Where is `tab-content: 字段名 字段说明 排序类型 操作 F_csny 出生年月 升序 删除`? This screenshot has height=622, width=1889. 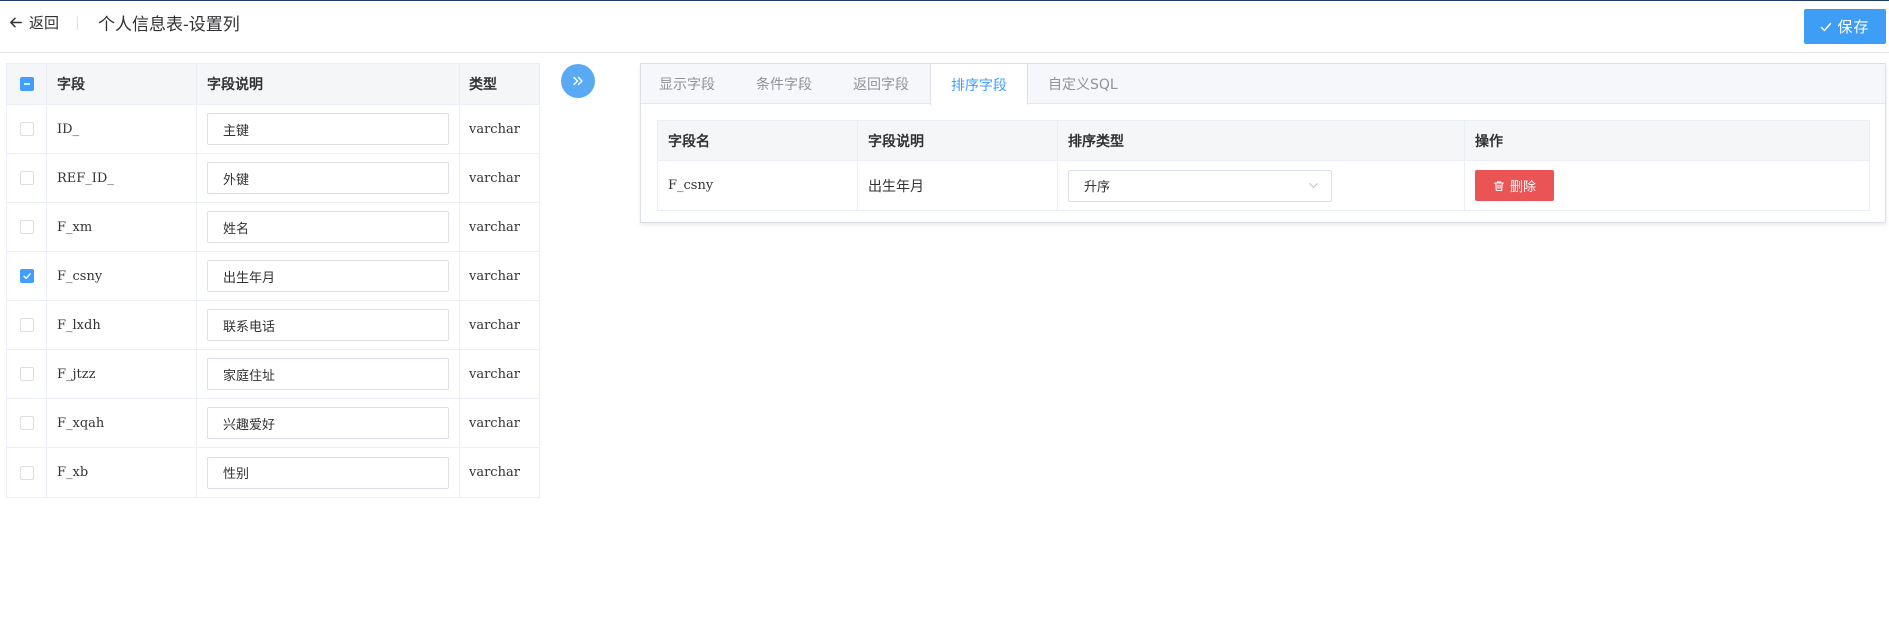 tab-content: 字段名 字段说明 排序类型 操作 F_csny 出生年月 升序 删除 is located at coordinates (1263, 157).